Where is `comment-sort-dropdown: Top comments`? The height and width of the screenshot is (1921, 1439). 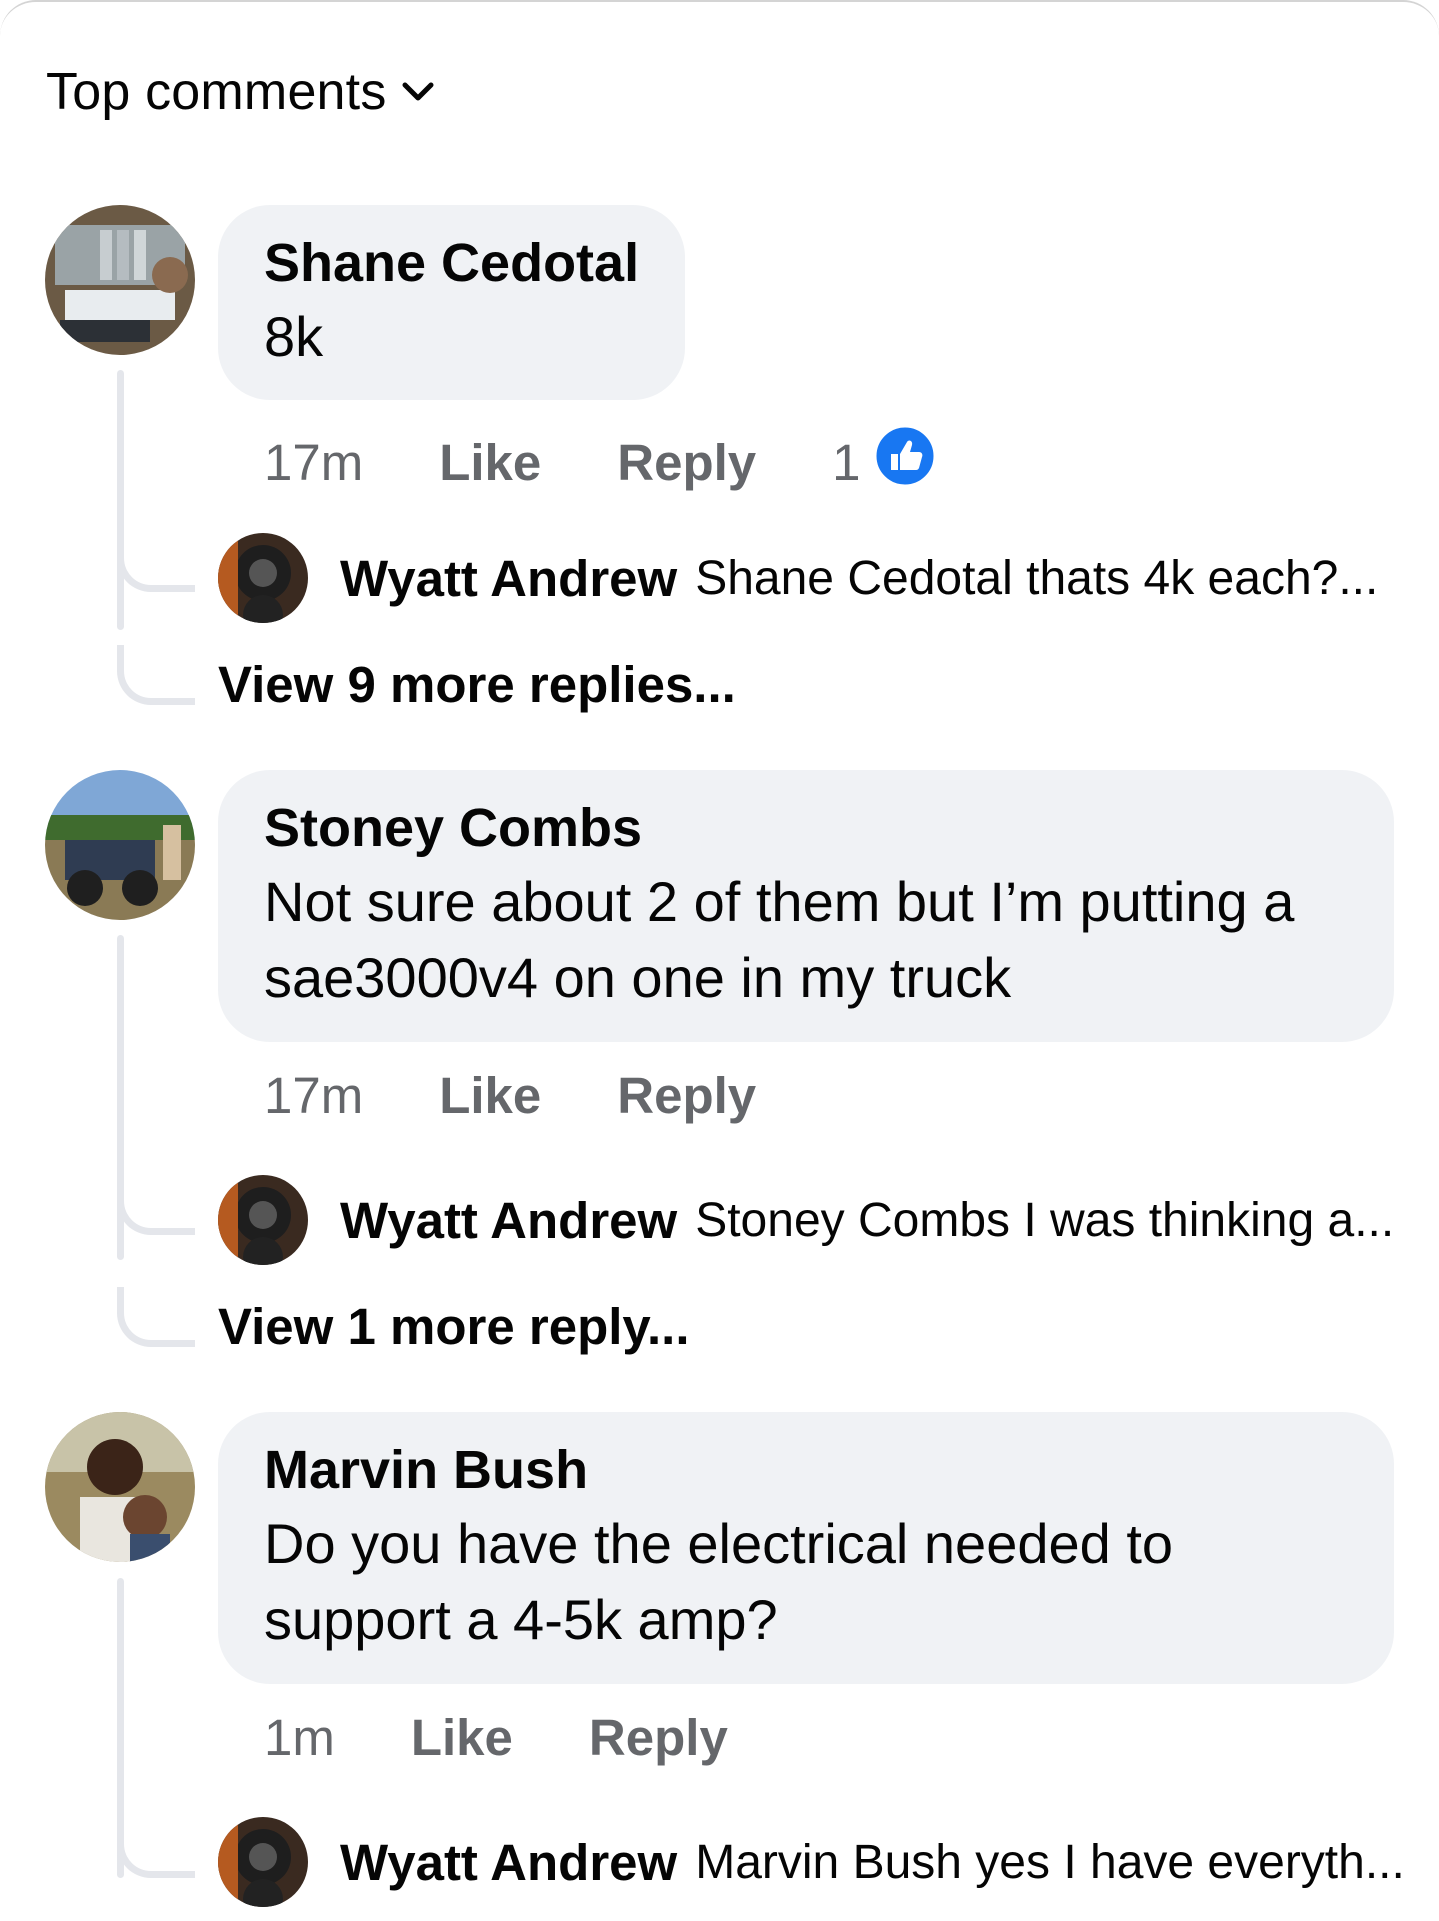
comment-sort-dropdown: Top comments is located at coordinates (240, 92).